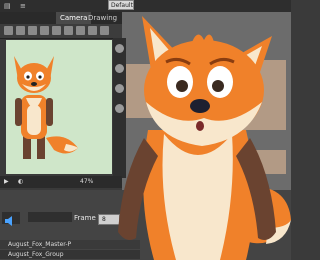 Image resolution: width=320 pixels, height=260 pixels. Describe the element at coordinates (20, 30) in the screenshot. I see `brush-tool-icon` at that location.